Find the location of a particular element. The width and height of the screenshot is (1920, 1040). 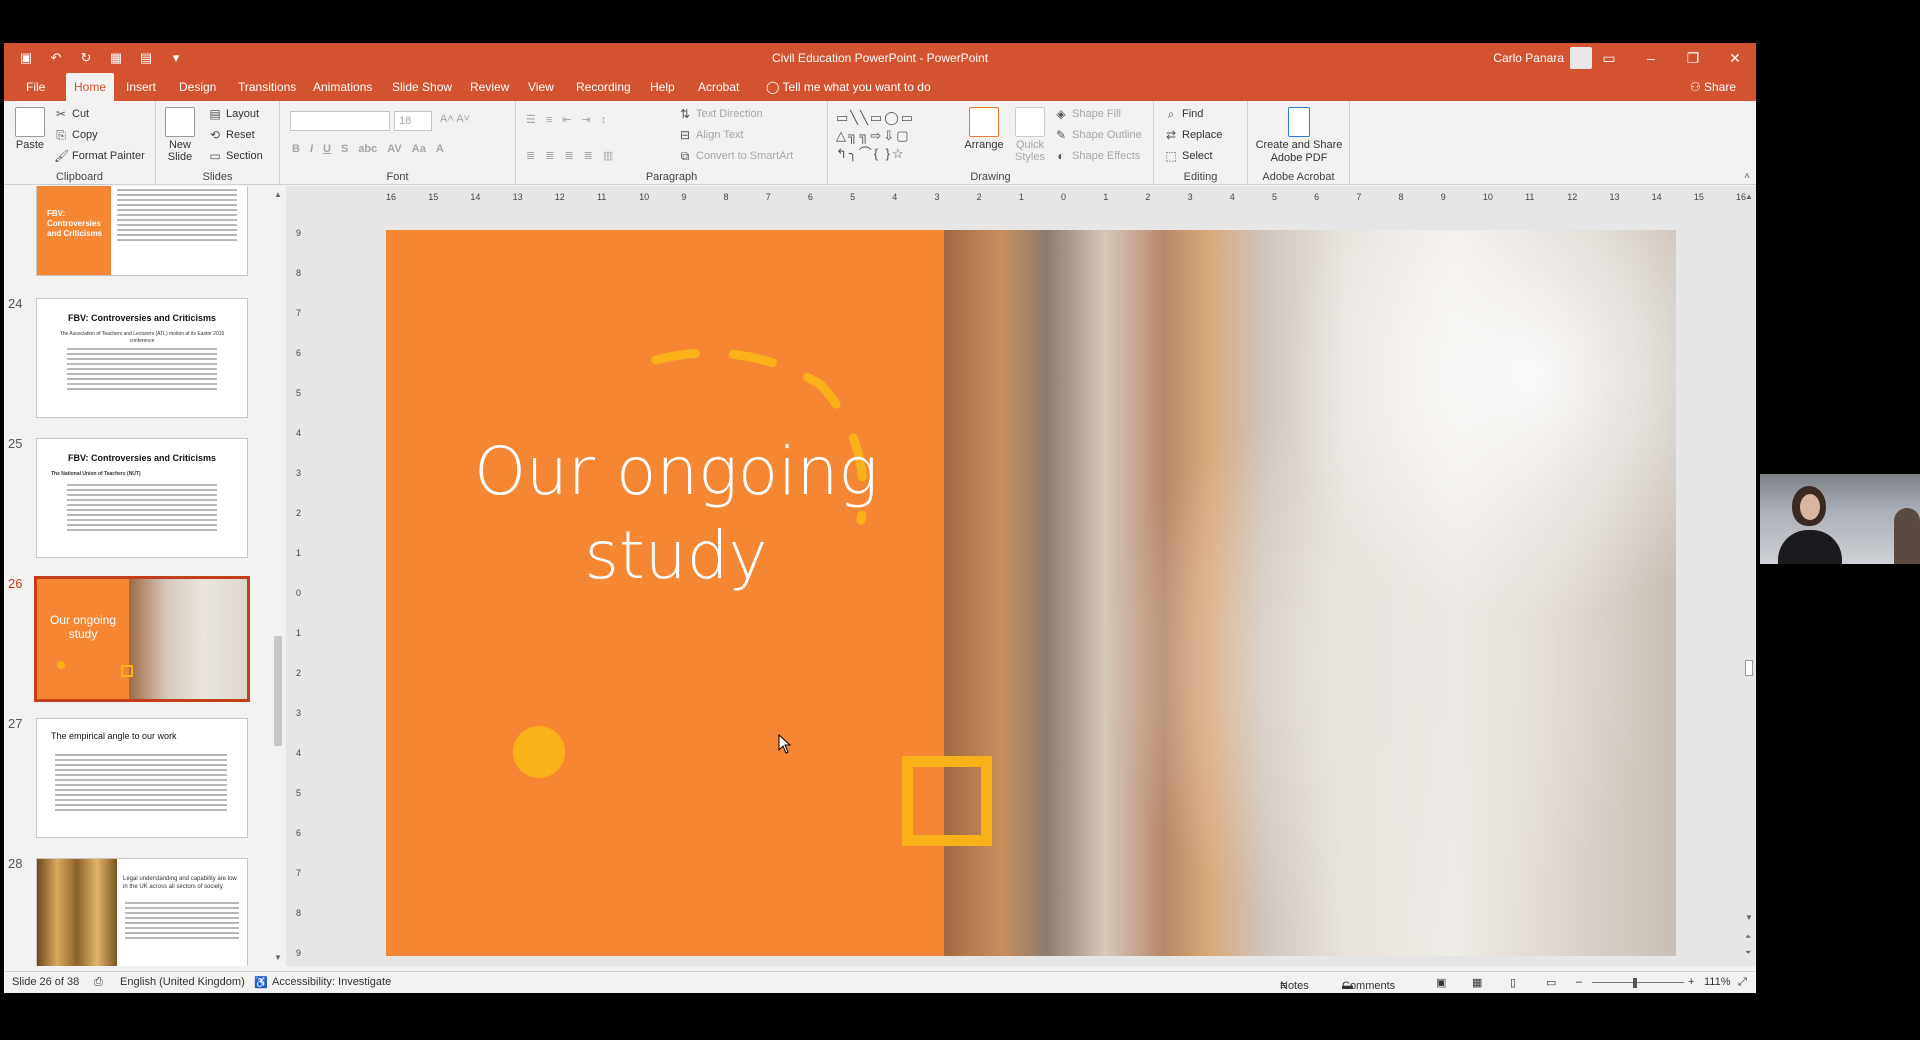

bold-icon: B is located at coordinates (296, 149).